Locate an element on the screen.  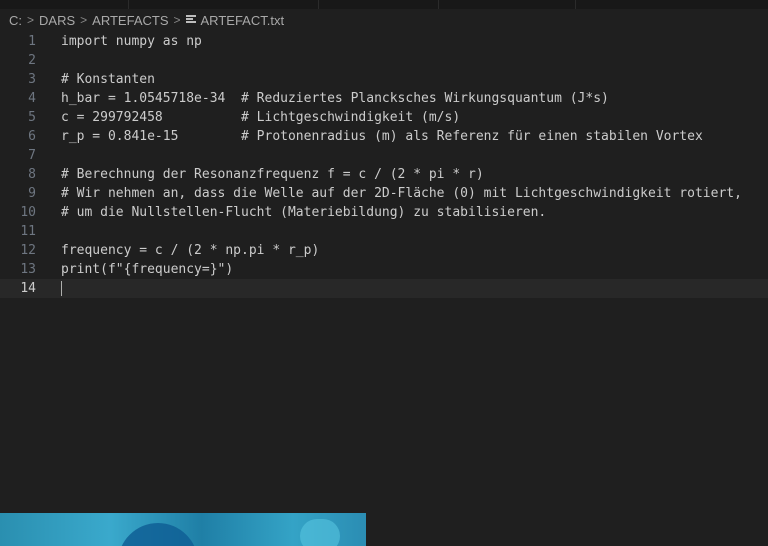
breadcrumb-file-name: ARTEFACT.txt is located at coordinates (243, 20).